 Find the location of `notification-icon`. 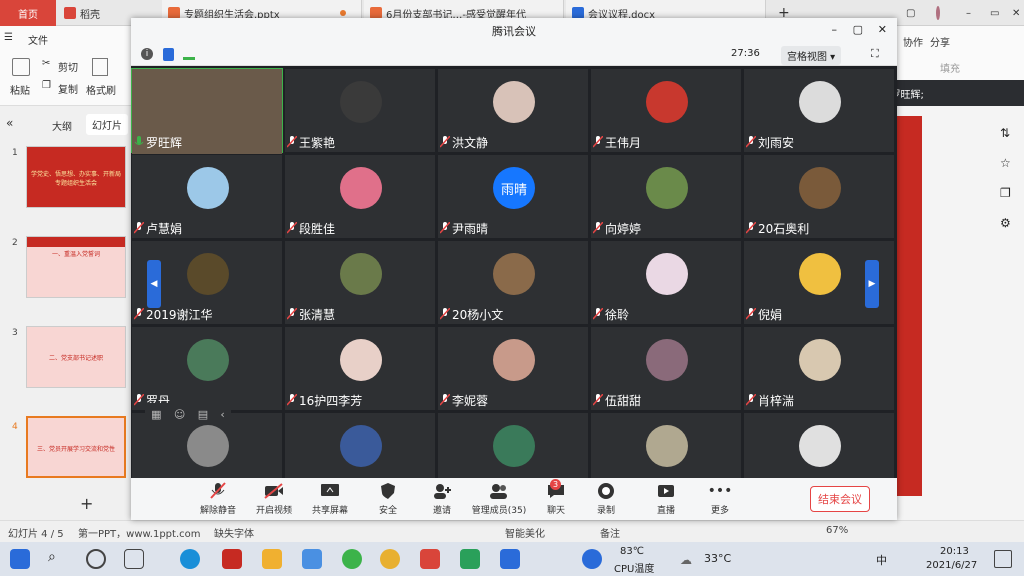

notification-icon is located at coordinates (1003, 559).